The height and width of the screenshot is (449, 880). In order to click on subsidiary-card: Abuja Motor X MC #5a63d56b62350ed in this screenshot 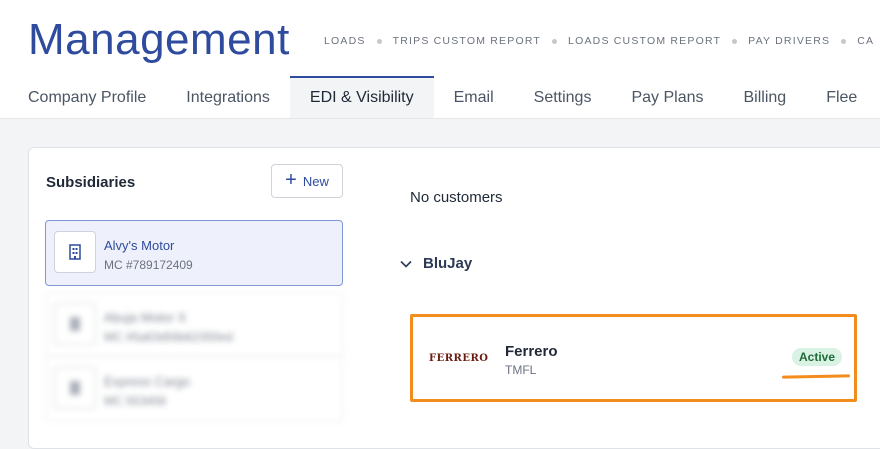, I will do `click(194, 325)`.